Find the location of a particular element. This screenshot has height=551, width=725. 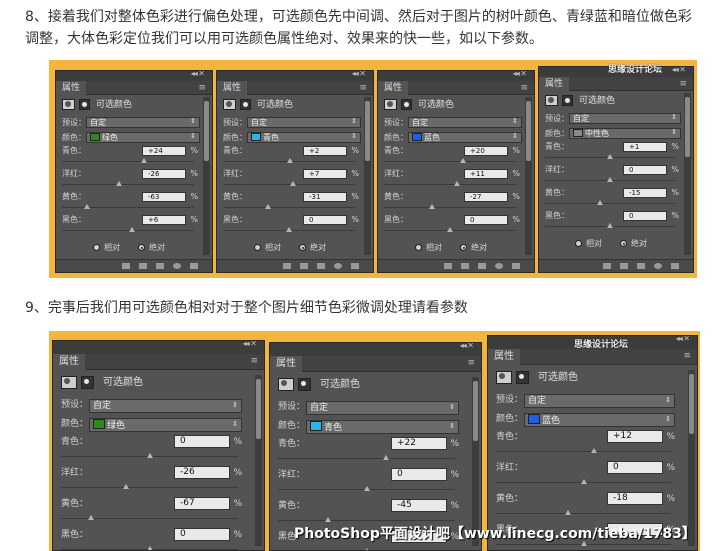

yellow-value-input: -27 is located at coordinates (486, 197).